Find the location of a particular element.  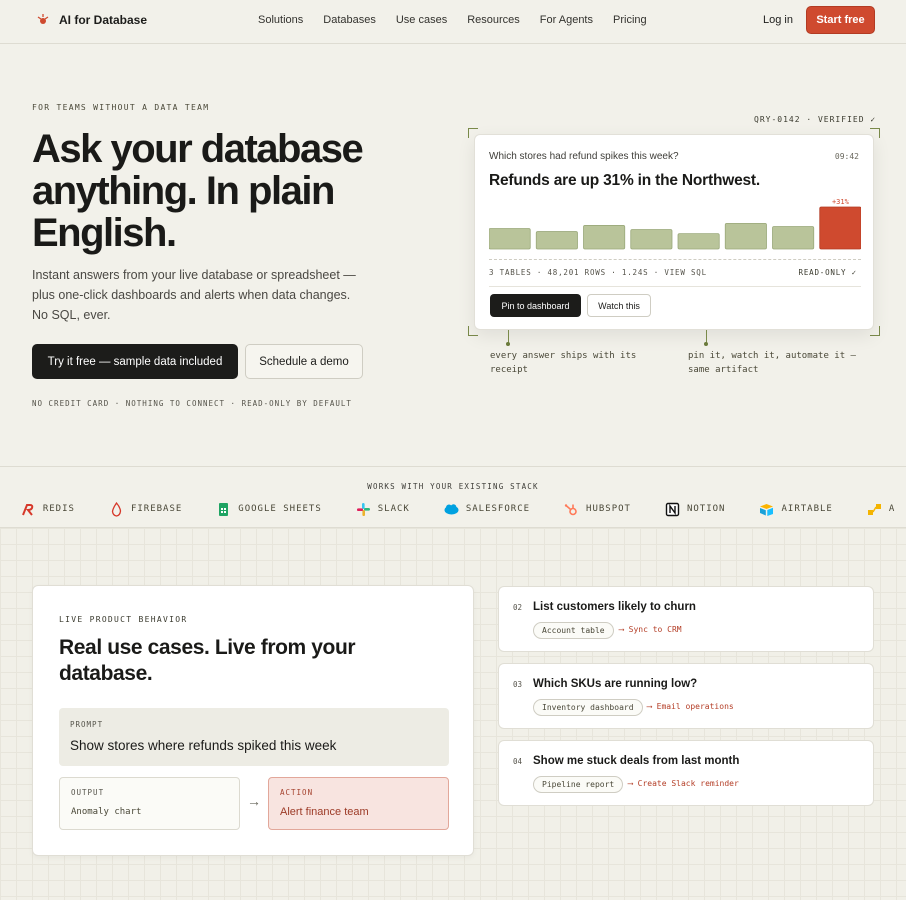

nav-link-pricing: Pricing is located at coordinates (630, 20).